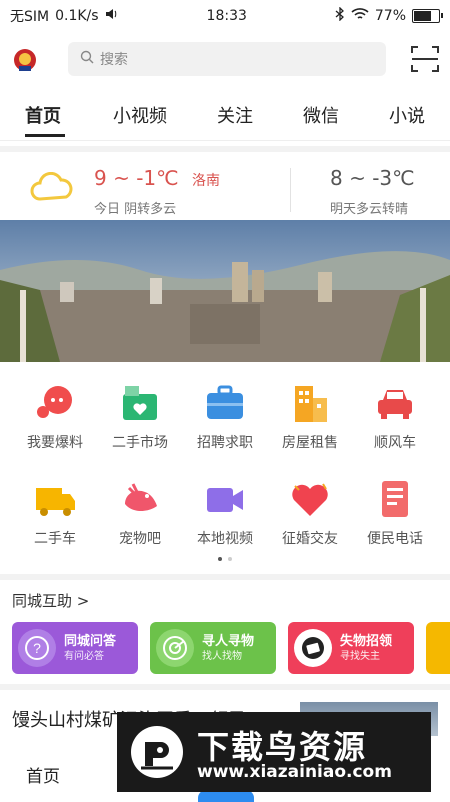 The width and height of the screenshot is (450, 802). Describe the element at coordinates (87, 59) in the screenshot. I see `search-icon` at that location.